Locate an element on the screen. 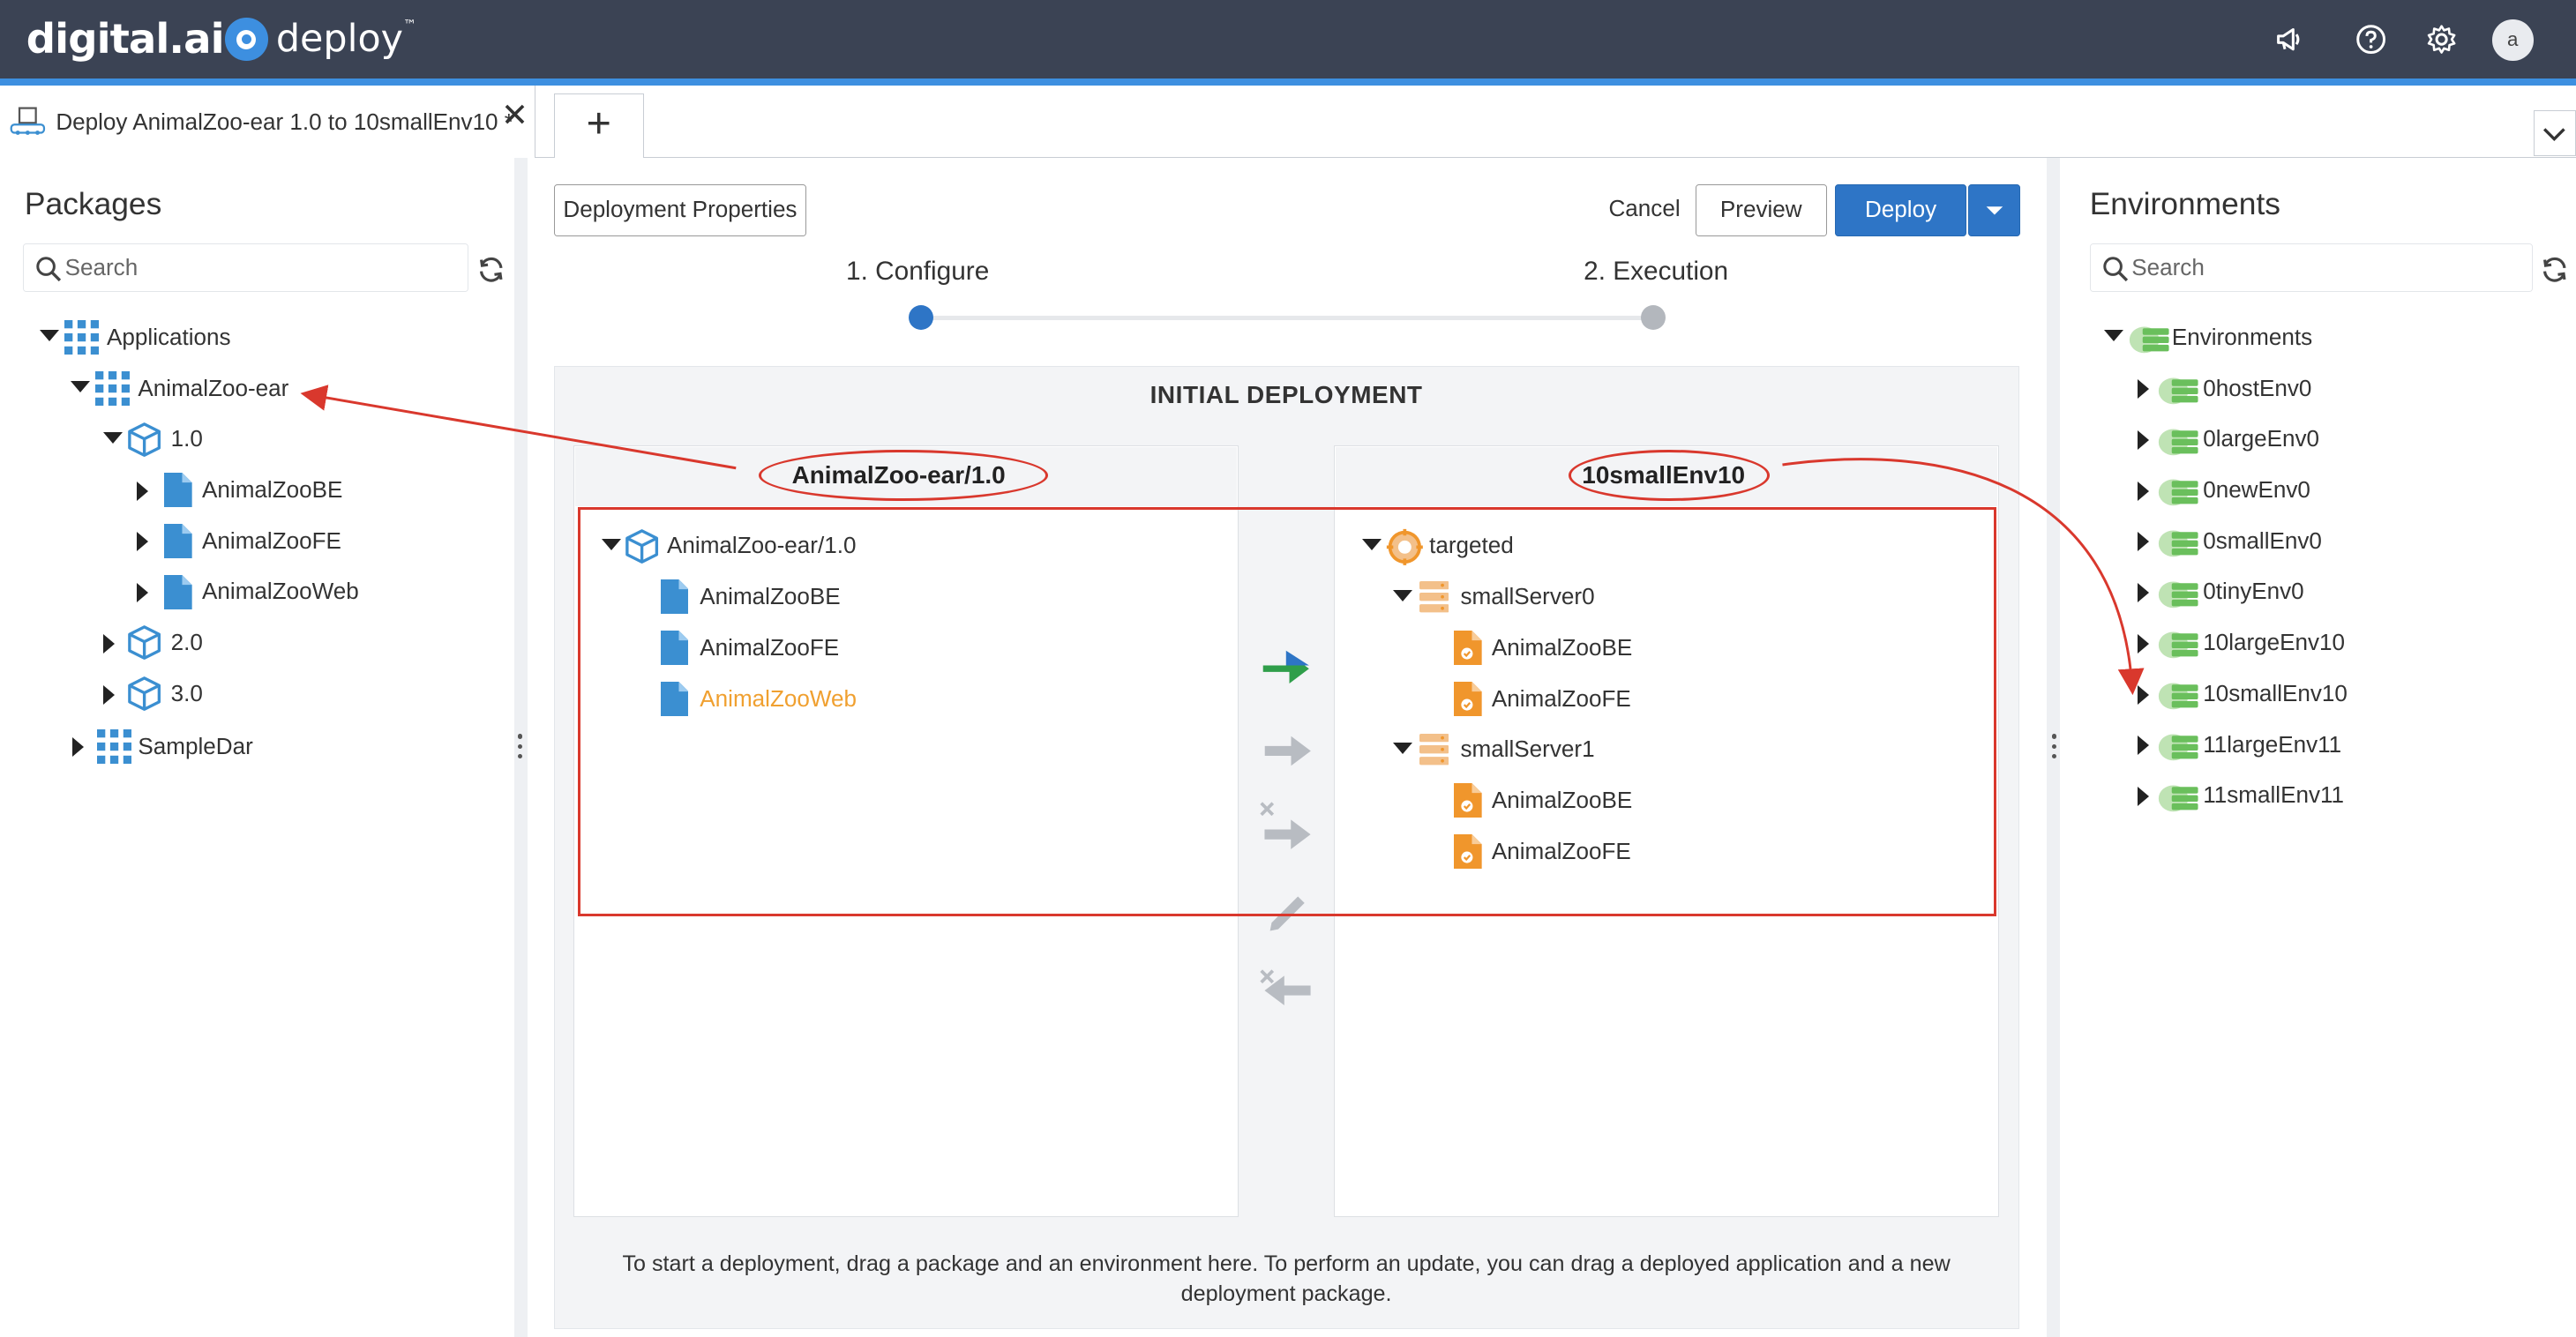  megaphone-icon is located at coordinates (2290, 39).